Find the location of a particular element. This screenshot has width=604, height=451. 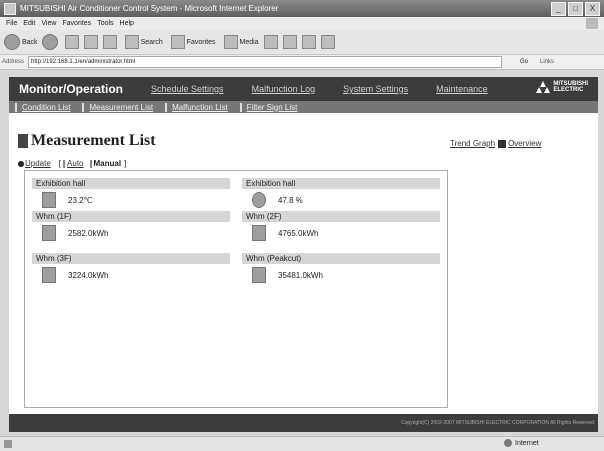

media-label: Media is located at coordinates (249, 42).